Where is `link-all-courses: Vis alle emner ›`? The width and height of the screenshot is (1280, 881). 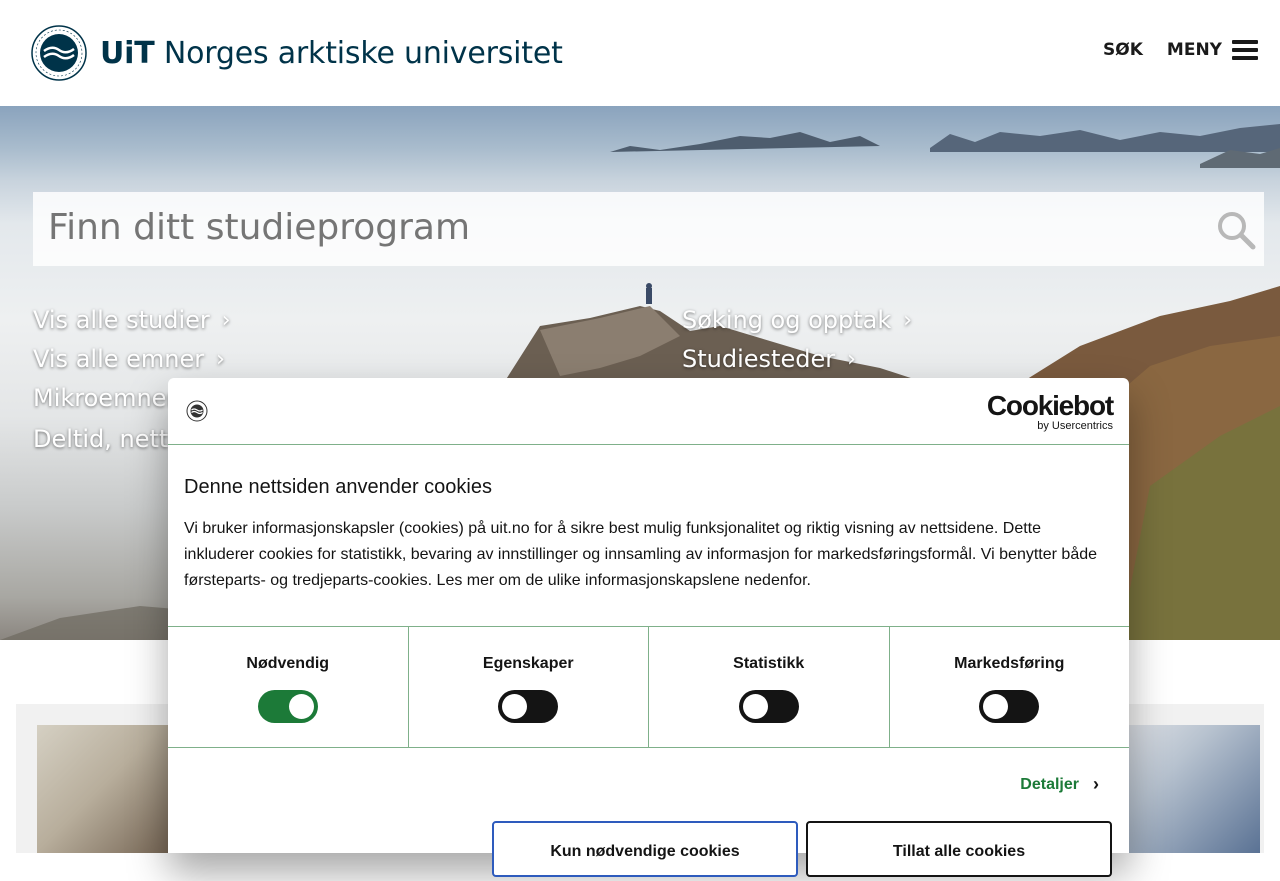
link-all-courses: Vis alle emner › is located at coordinates (129, 359).